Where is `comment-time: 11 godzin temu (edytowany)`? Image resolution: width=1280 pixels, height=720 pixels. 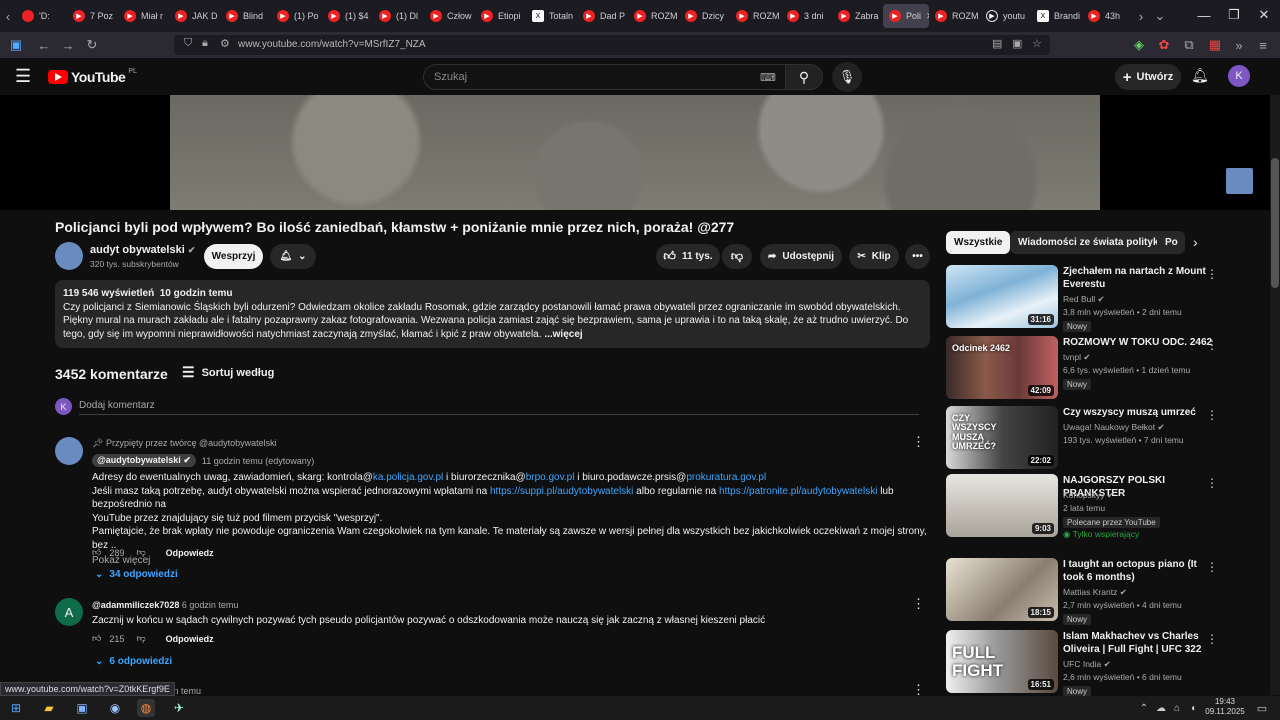 comment-time: 11 godzin temu (edytowany) is located at coordinates (258, 461).